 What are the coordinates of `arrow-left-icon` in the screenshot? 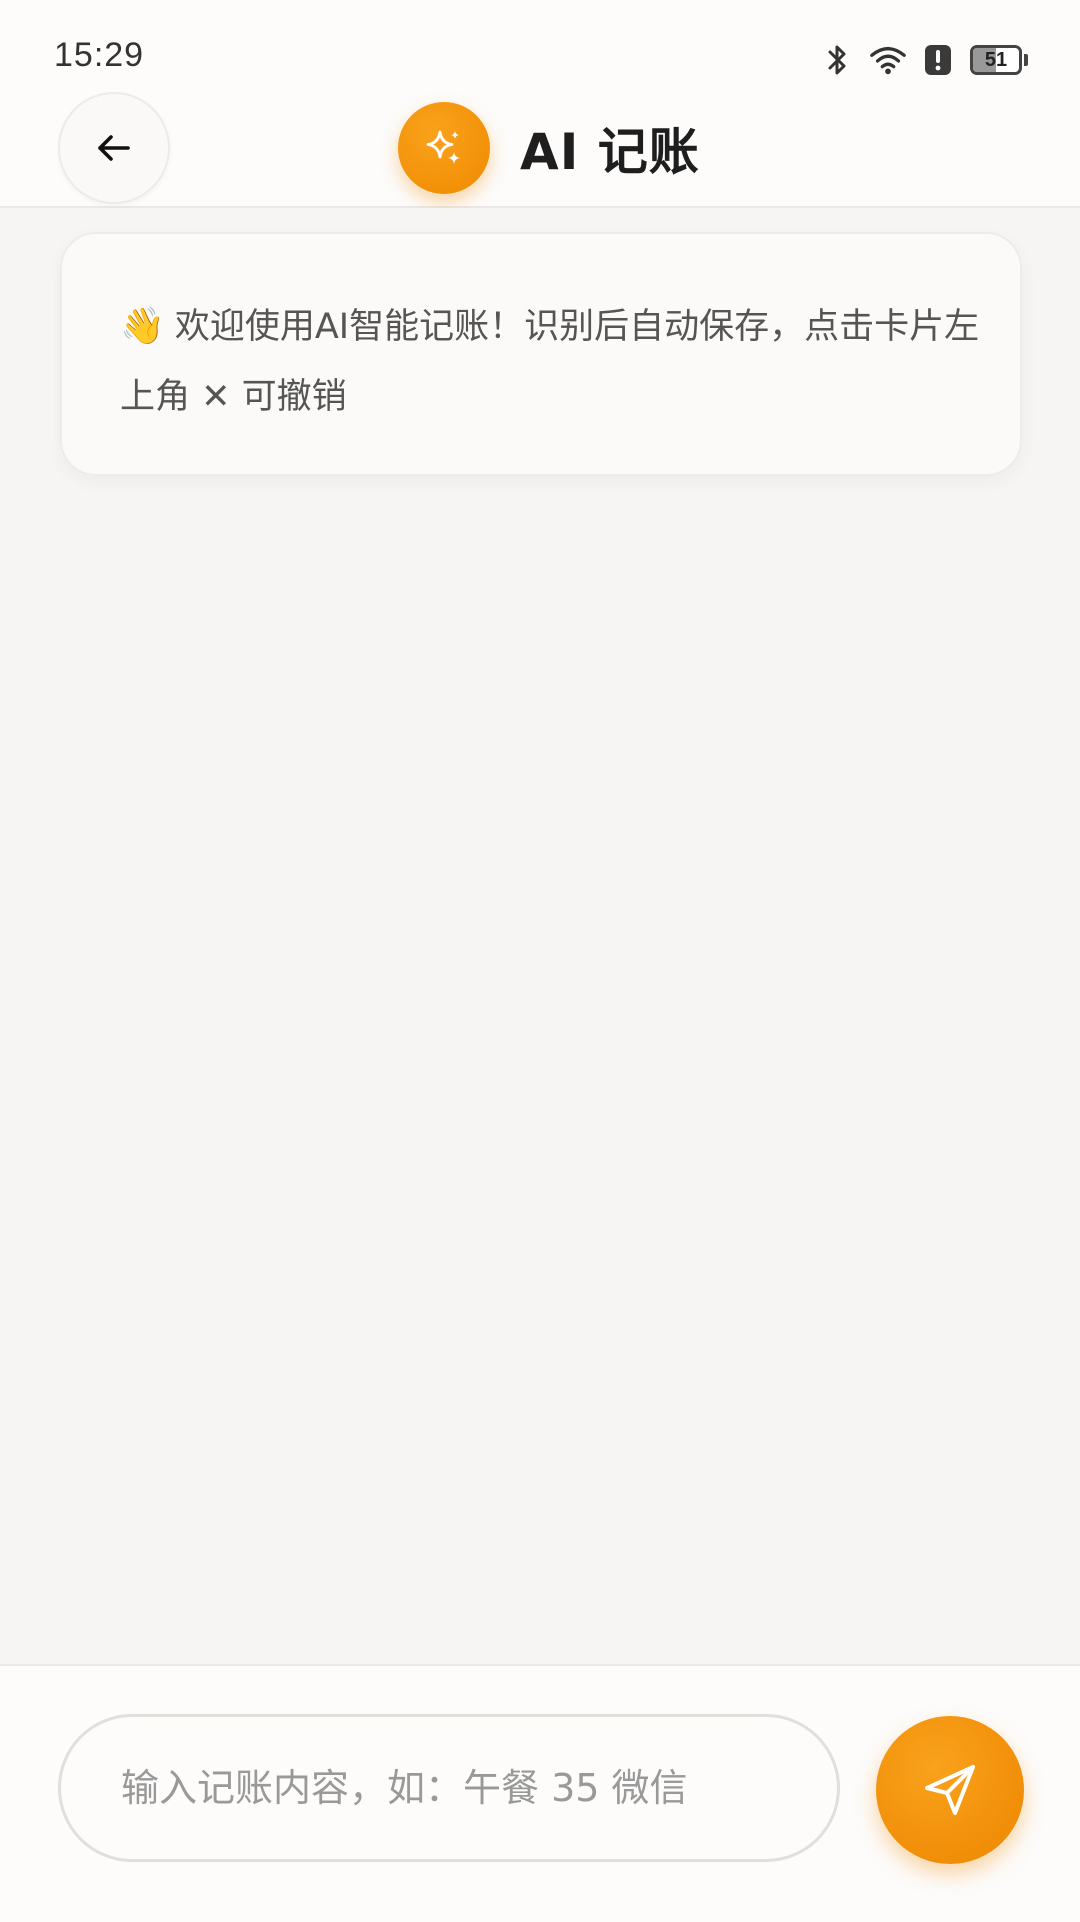 It's located at (114, 148).